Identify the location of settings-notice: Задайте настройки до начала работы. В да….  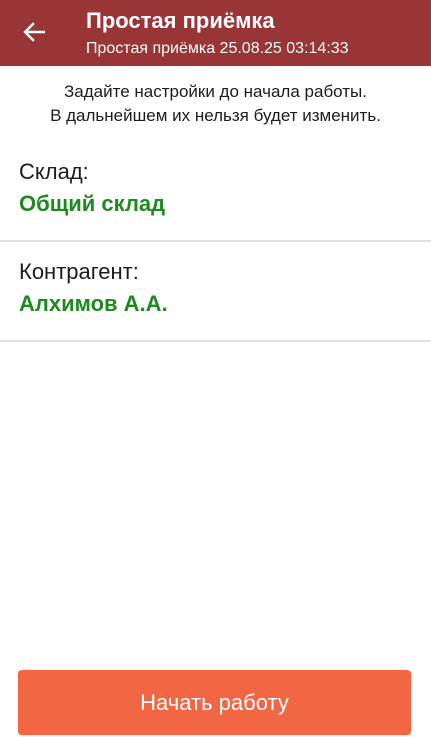
(215, 104).